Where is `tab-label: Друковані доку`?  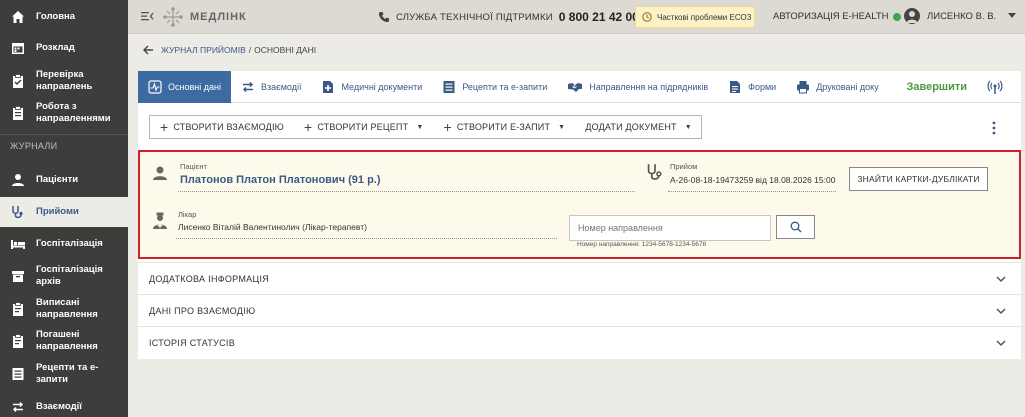
tab-label: Друковані доку is located at coordinates (847, 86).